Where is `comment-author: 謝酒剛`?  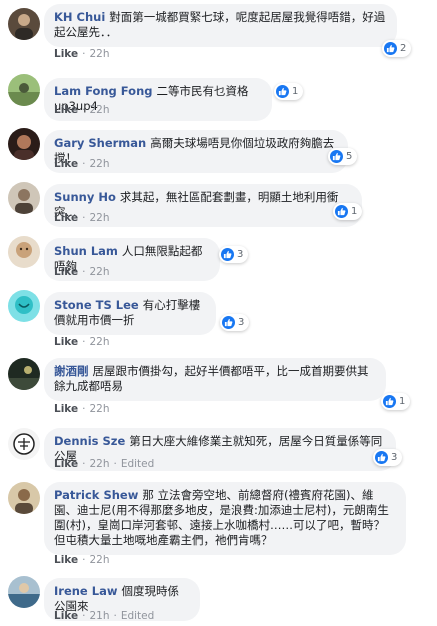
comment-author: 謝酒剛 is located at coordinates (71, 371).